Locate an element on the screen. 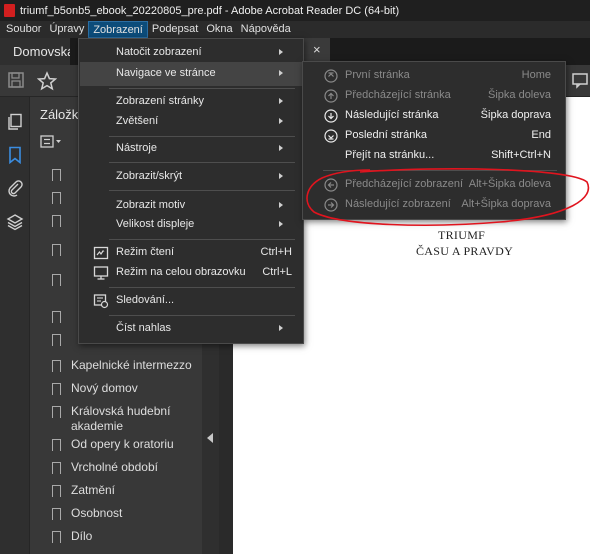 The width and height of the screenshot is (590, 554). pages-icon is located at coordinates (15, 122).